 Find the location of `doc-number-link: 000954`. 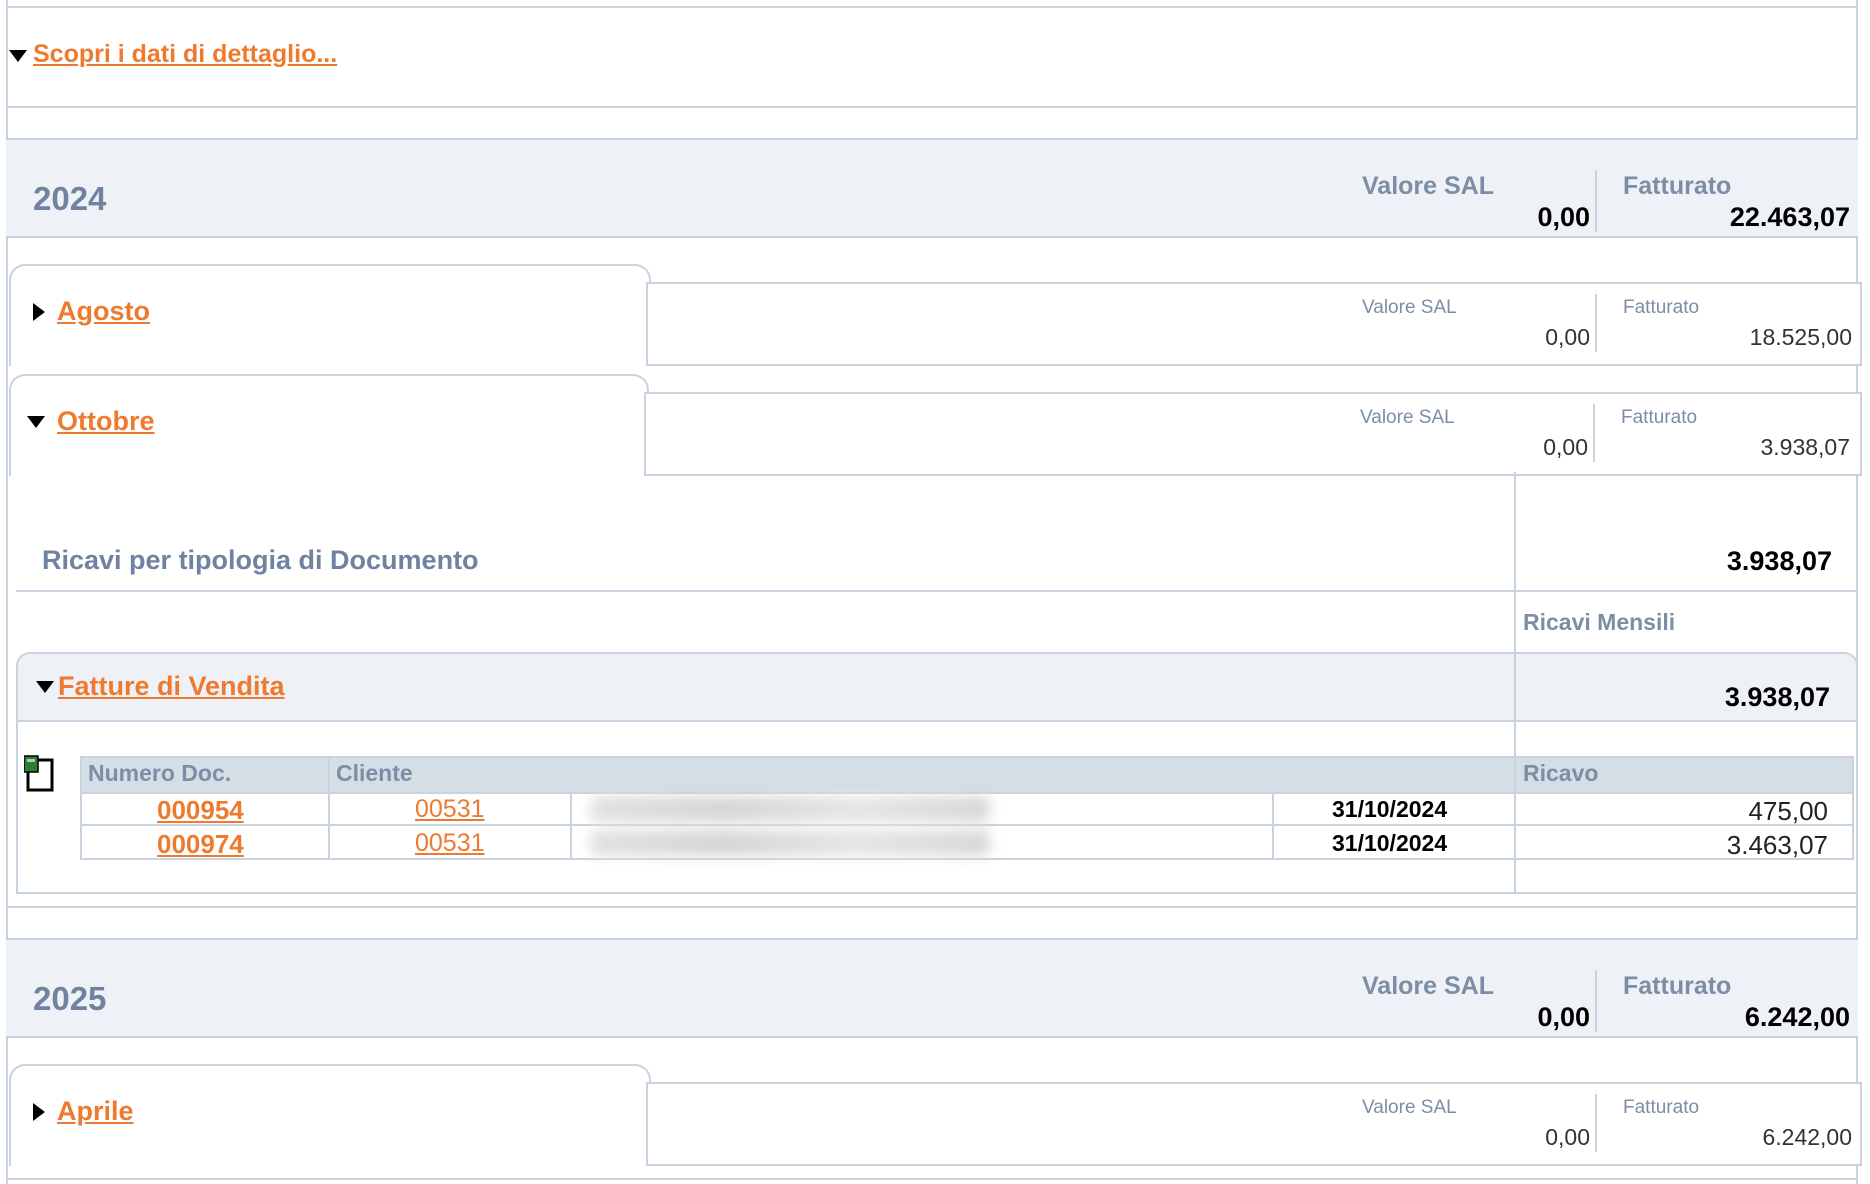

doc-number-link: 000954 is located at coordinates (200, 810).